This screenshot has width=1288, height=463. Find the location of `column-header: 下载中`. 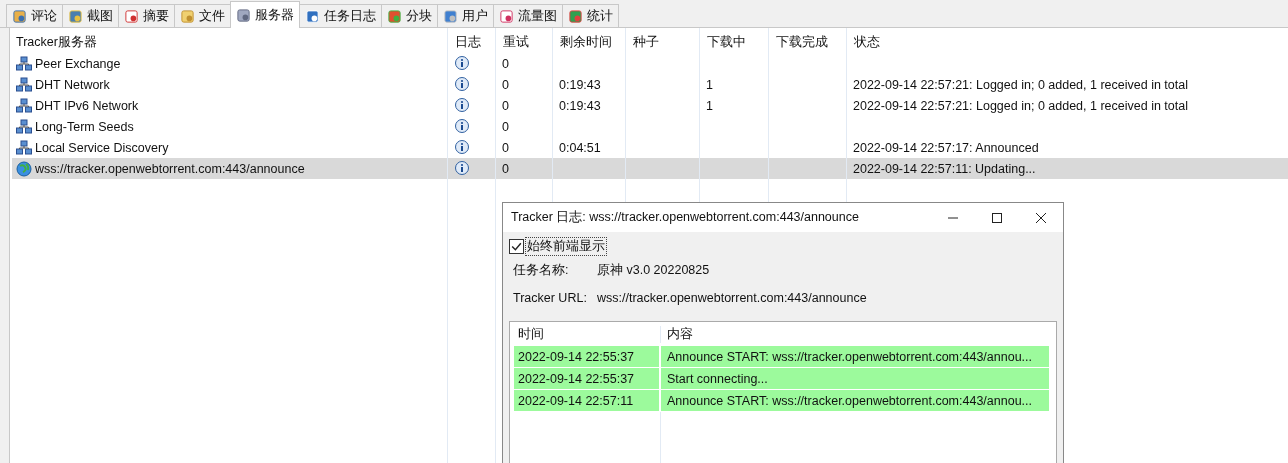

column-header: 下载中 is located at coordinates (734, 40).